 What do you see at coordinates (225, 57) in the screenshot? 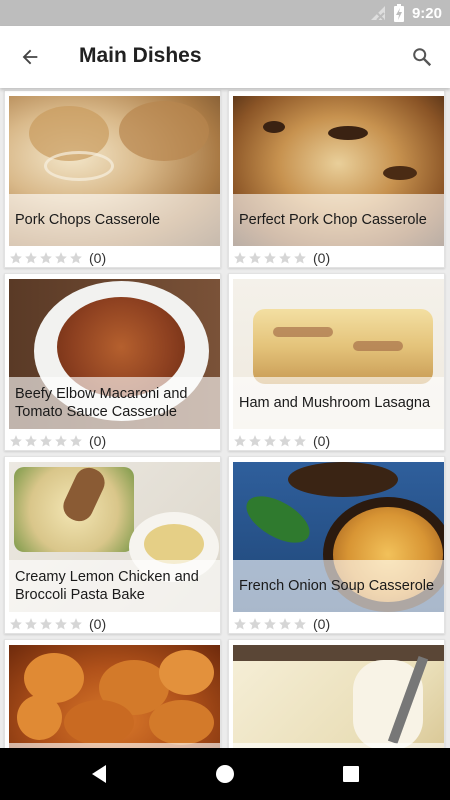
I see `app-bar: Main Dishes` at bounding box center [225, 57].